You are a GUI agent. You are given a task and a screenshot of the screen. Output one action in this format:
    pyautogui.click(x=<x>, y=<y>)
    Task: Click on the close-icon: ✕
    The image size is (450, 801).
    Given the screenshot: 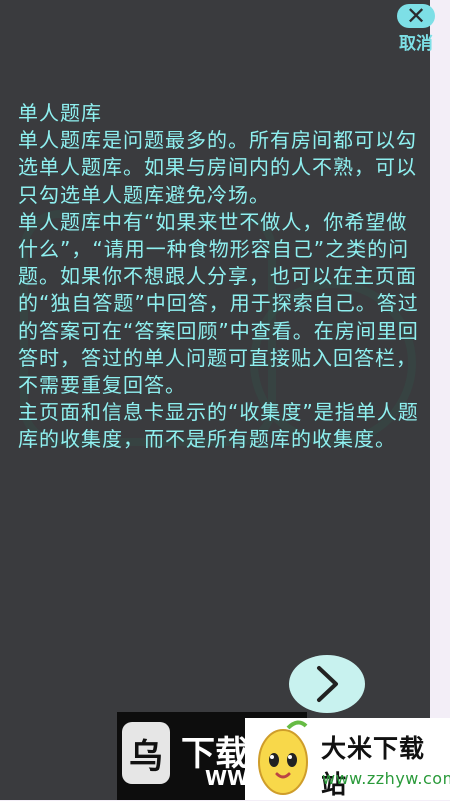 What is the action you would take?
    pyautogui.click(x=416, y=16)
    